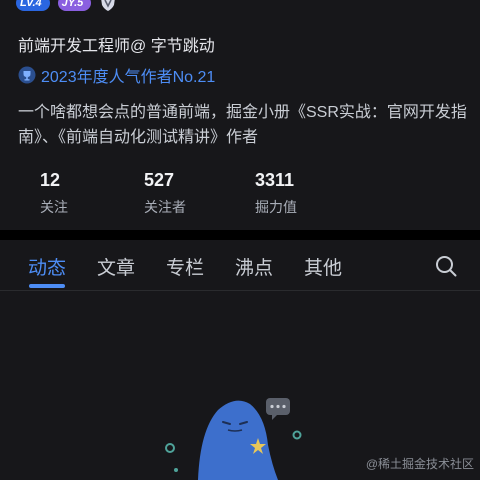 The width and height of the screenshot is (480, 480). I want to click on jy-badge-label: JY.5, so click(72, 4).